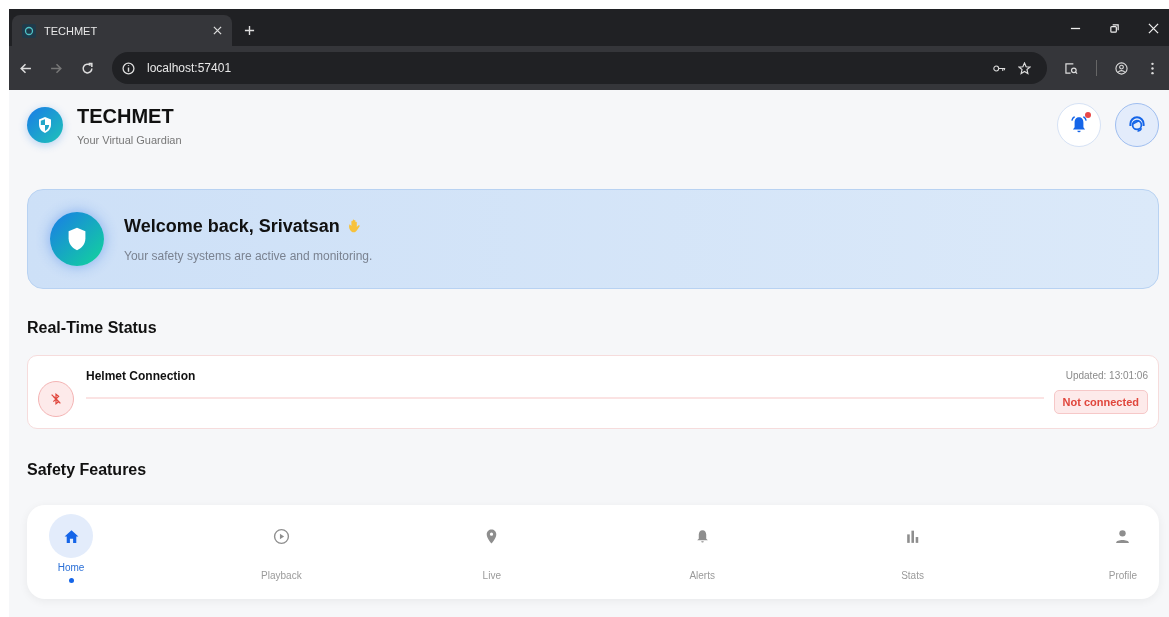  What do you see at coordinates (126, 116) in the screenshot?
I see `app-title: TECHMET` at bounding box center [126, 116].